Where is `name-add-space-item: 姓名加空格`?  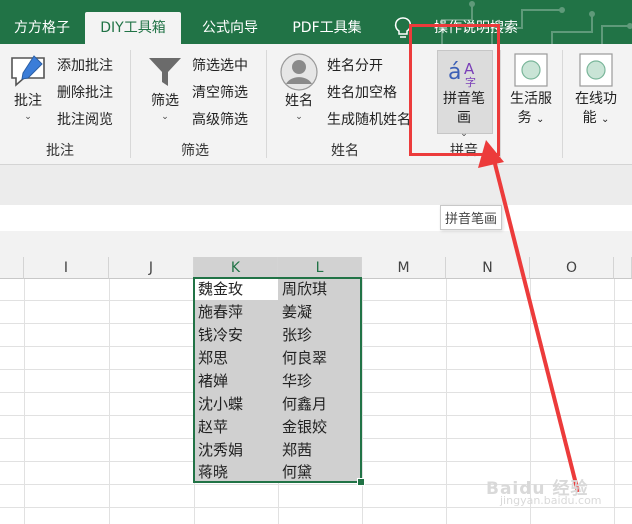
name-add-space-item: 姓名加空格 is located at coordinates (362, 92).